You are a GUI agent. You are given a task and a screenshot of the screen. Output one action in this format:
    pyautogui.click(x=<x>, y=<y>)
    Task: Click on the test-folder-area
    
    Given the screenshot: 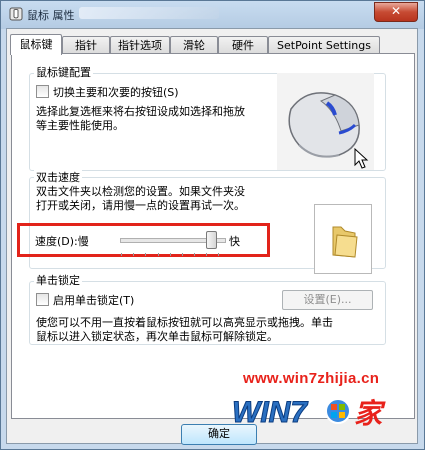 What is the action you would take?
    pyautogui.click(x=343, y=239)
    